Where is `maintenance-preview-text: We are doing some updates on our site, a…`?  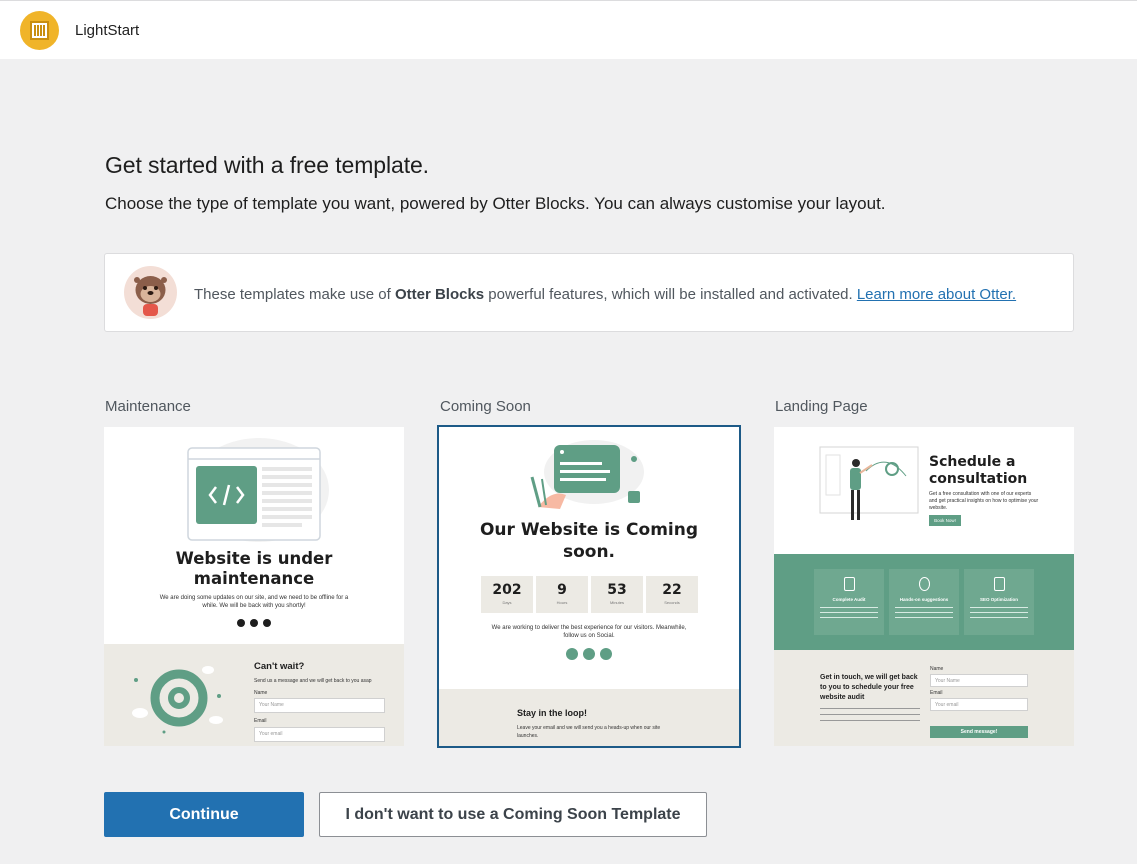
maintenance-preview-text: We are doing some updates on our site, a… is located at coordinates (254, 602).